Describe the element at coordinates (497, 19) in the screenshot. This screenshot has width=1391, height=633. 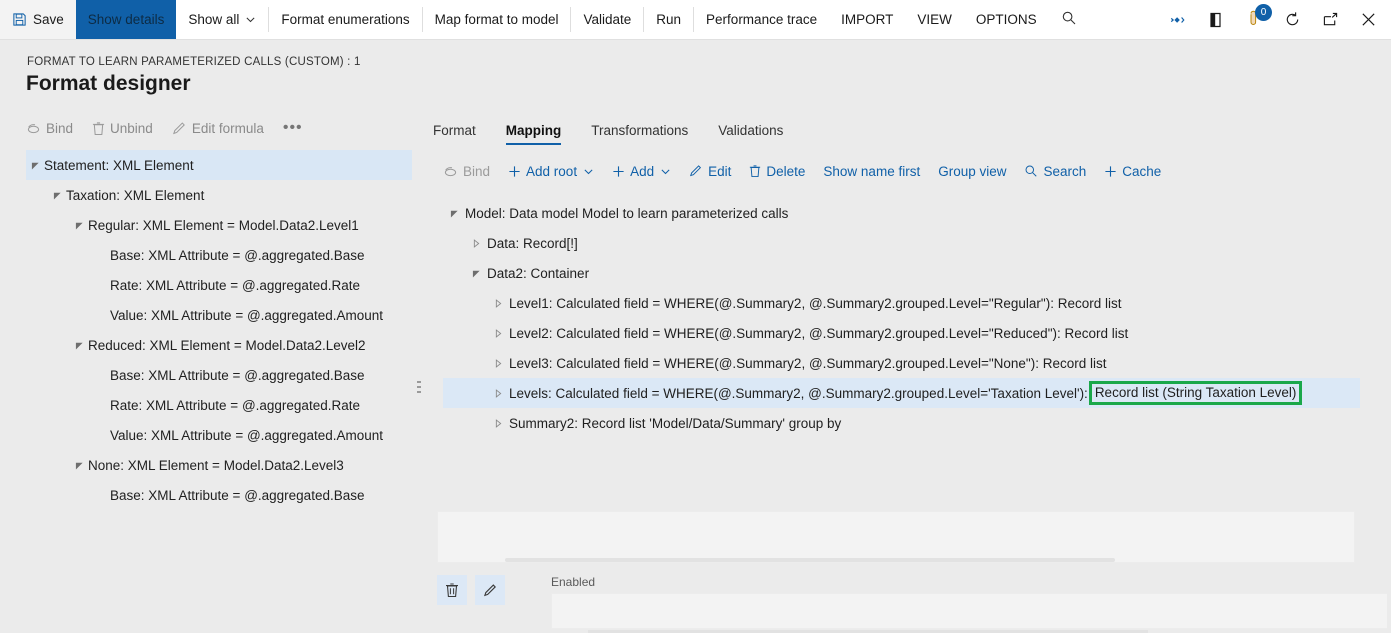
I see `map-format-to-model-button: Map format to model` at that location.